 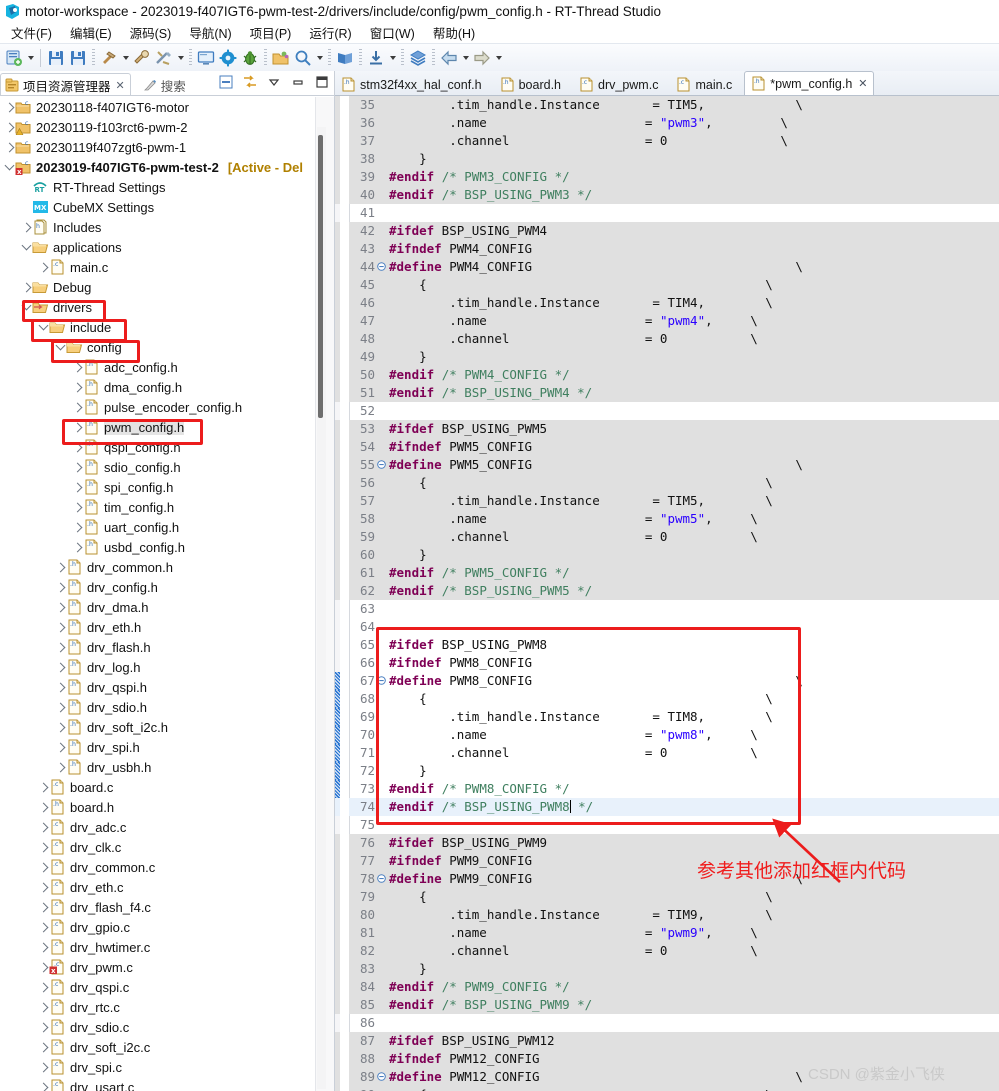 I want to click on view-menu-icon, so click(x=274, y=82).